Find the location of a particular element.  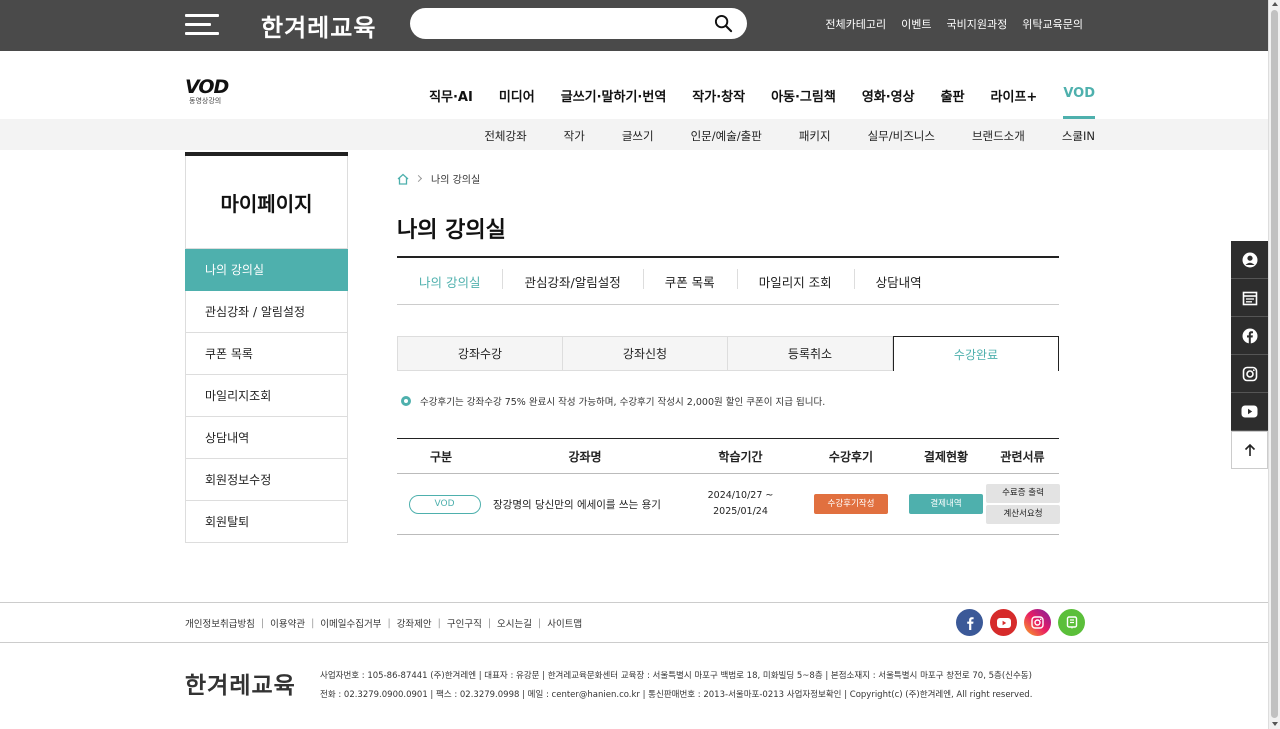

quick-bar is located at coordinates (1249, 355).